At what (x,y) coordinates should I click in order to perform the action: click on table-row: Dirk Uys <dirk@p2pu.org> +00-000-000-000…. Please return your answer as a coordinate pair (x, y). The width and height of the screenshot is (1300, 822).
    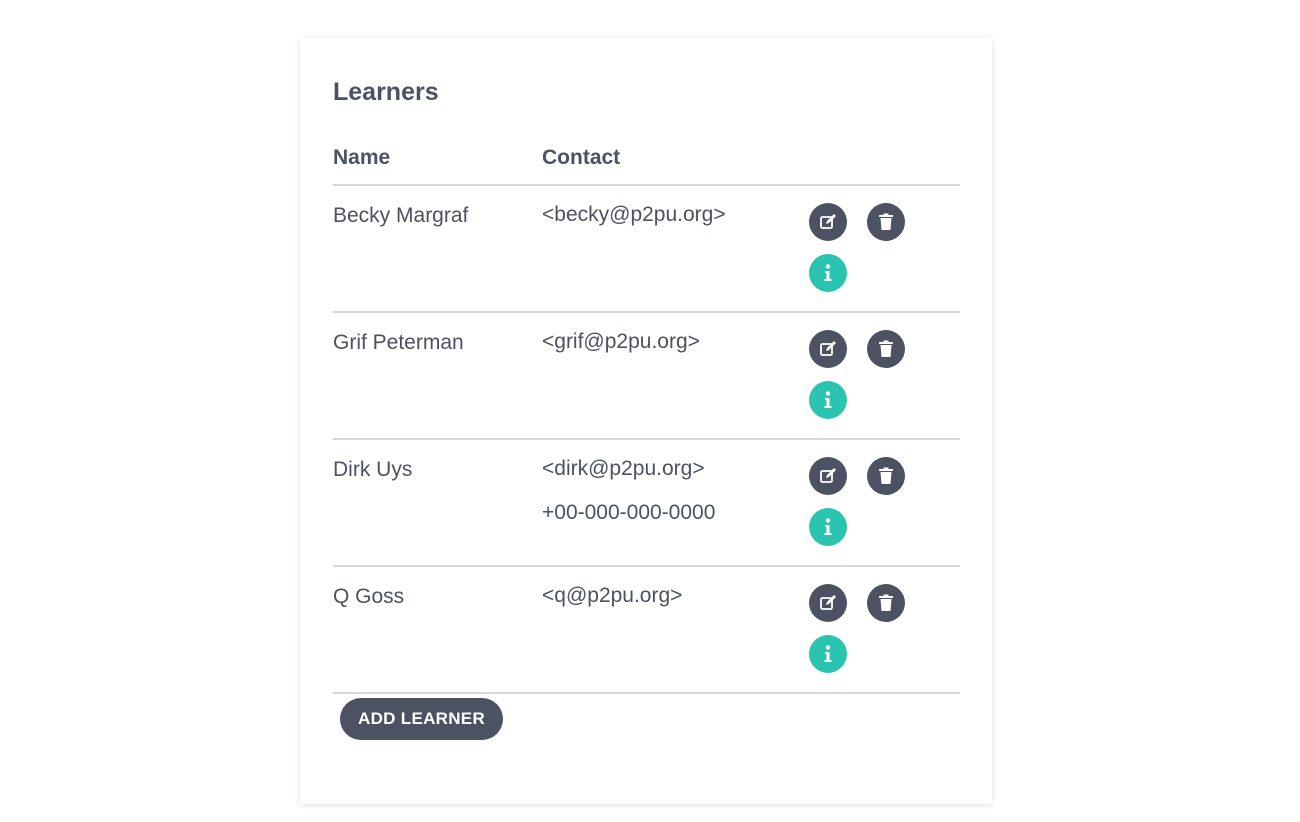
    Looking at the image, I should click on (646, 503).